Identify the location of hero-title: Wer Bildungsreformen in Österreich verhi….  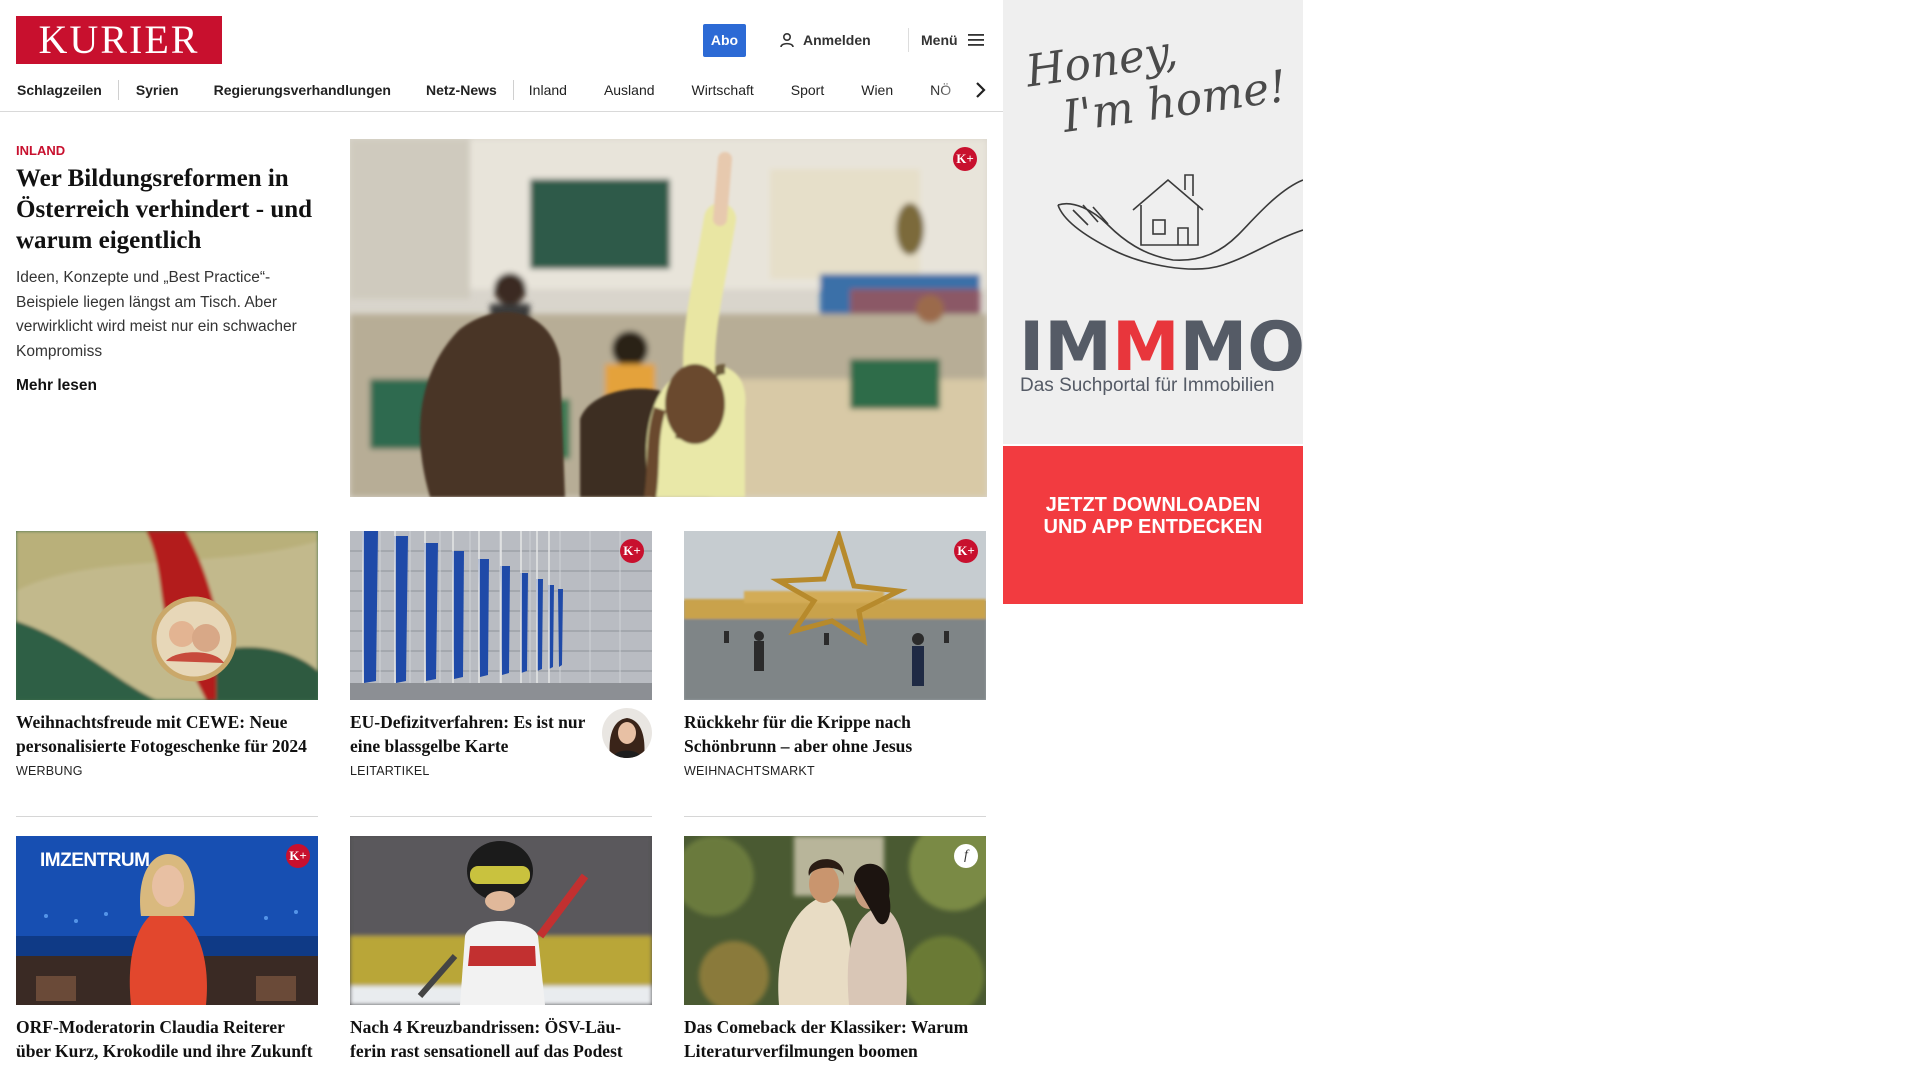
(171, 209).